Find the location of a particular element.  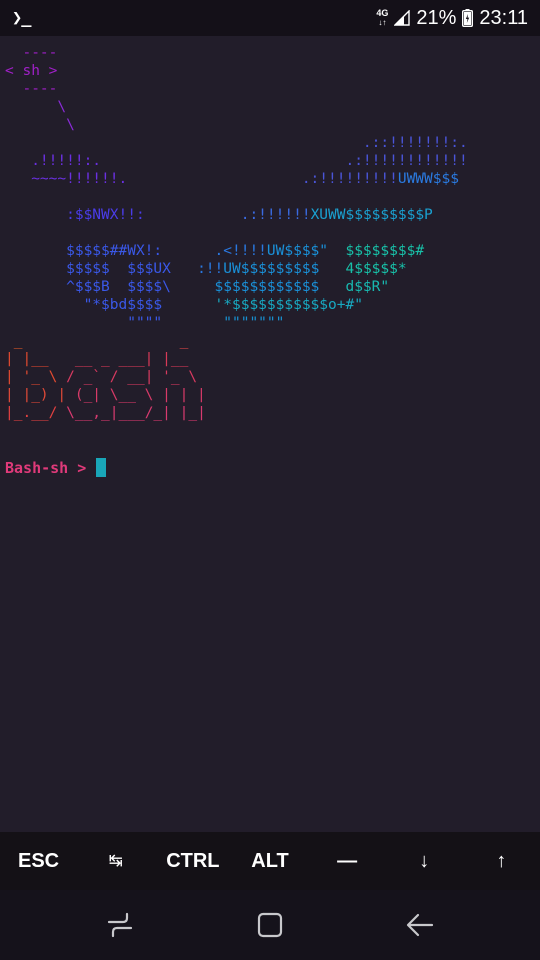

ascii-segment: .:!!!!!!!!!!!! is located at coordinates (284, 161).